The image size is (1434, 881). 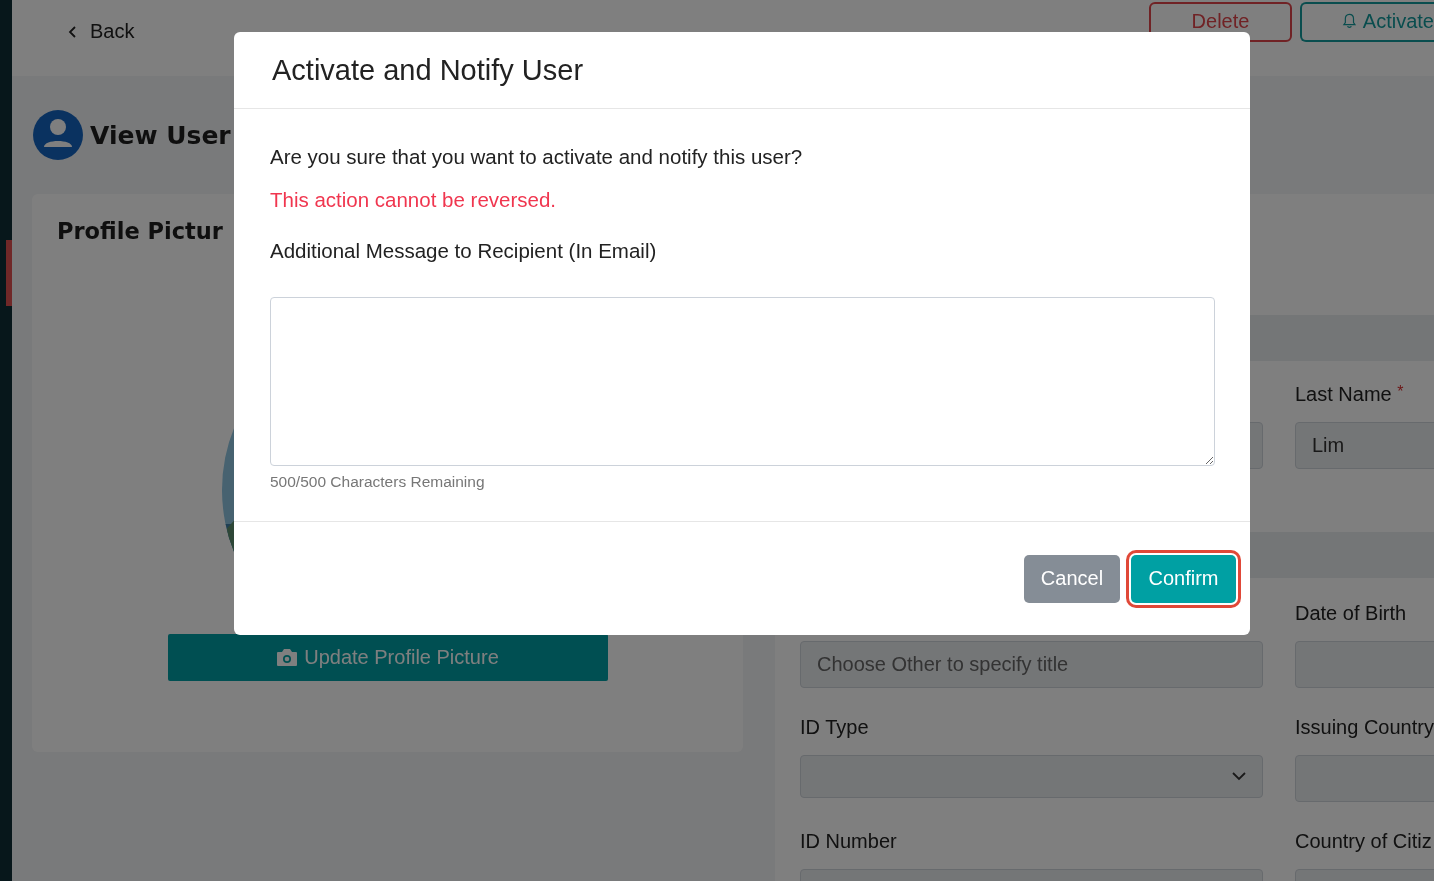 I want to click on back-link: Back, so click(x=101, y=28).